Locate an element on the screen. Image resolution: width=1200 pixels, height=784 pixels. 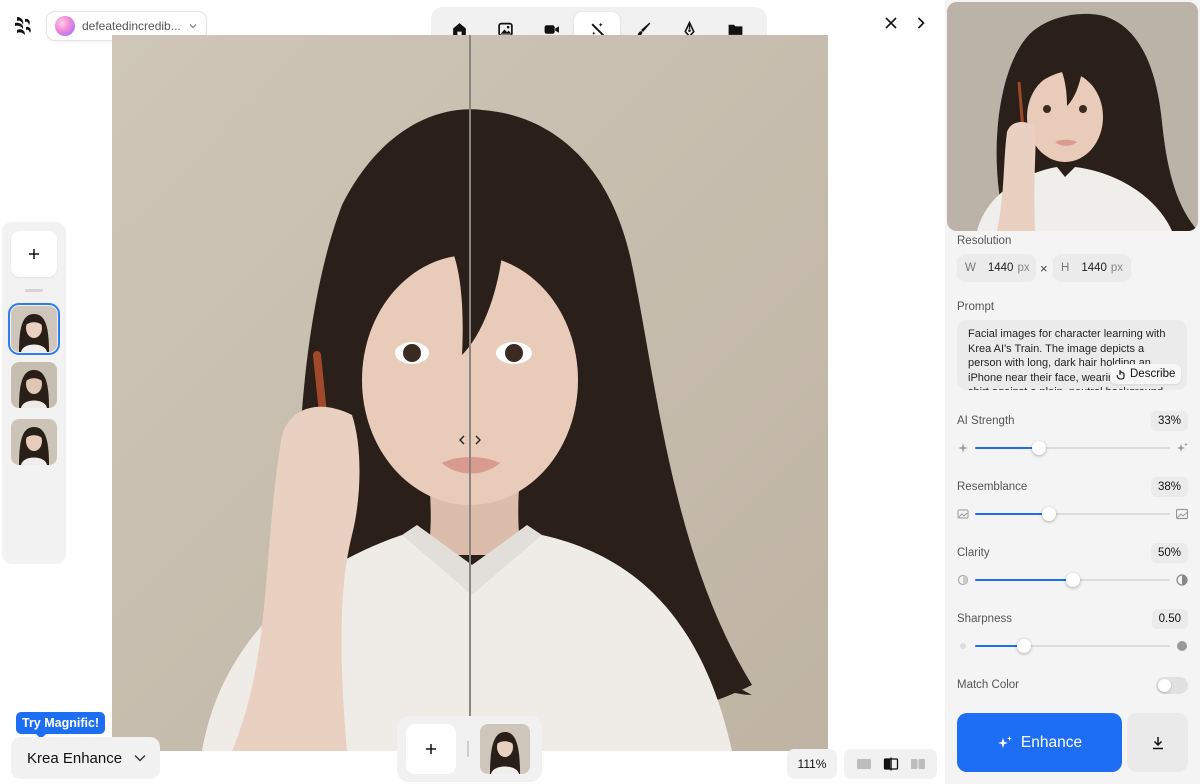
width-field: W 1440 px is located at coordinates (996, 268).